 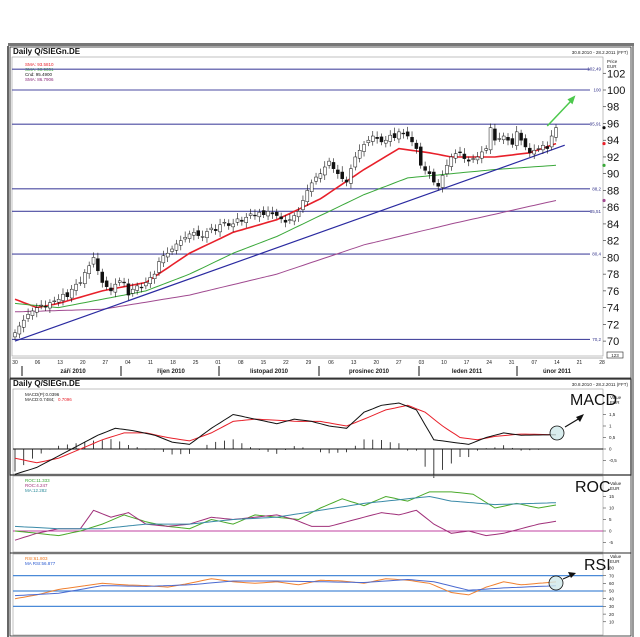 I want to click on price-legend-entry: SMA: 86.7906, so click(x=39, y=79).